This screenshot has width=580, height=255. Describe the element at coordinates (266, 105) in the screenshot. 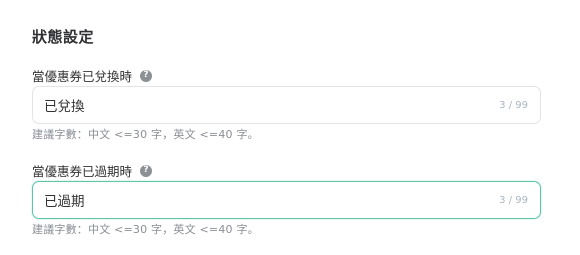

I see `redeemed-text-input` at that location.